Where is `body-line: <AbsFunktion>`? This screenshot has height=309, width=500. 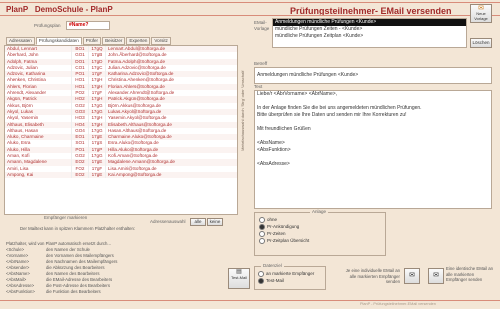
body-line: <AbsFunktion> is located at coordinates (274, 150).